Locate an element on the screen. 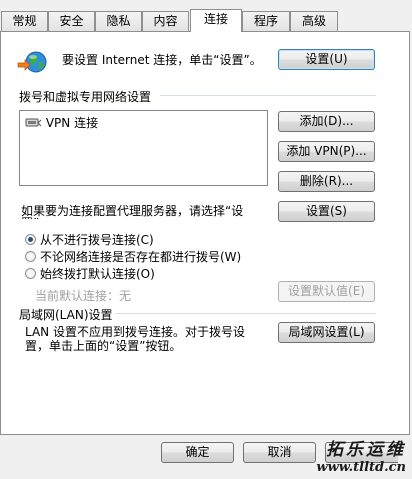 This screenshot has height=479, width=412. set-default-button: 设置默认值(E) is located at coordinates (326, 291).